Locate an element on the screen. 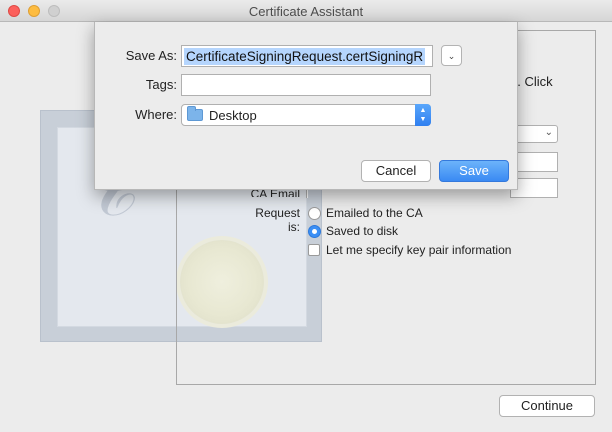  save-button: Save is located at coordinates (474, 171).